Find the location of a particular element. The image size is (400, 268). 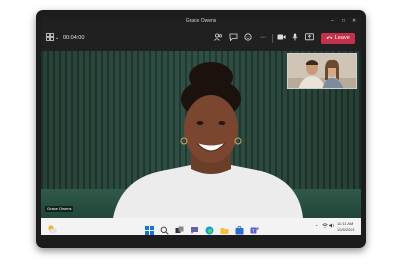

more-icon: ⋯ is located at coordinates (263, 38).